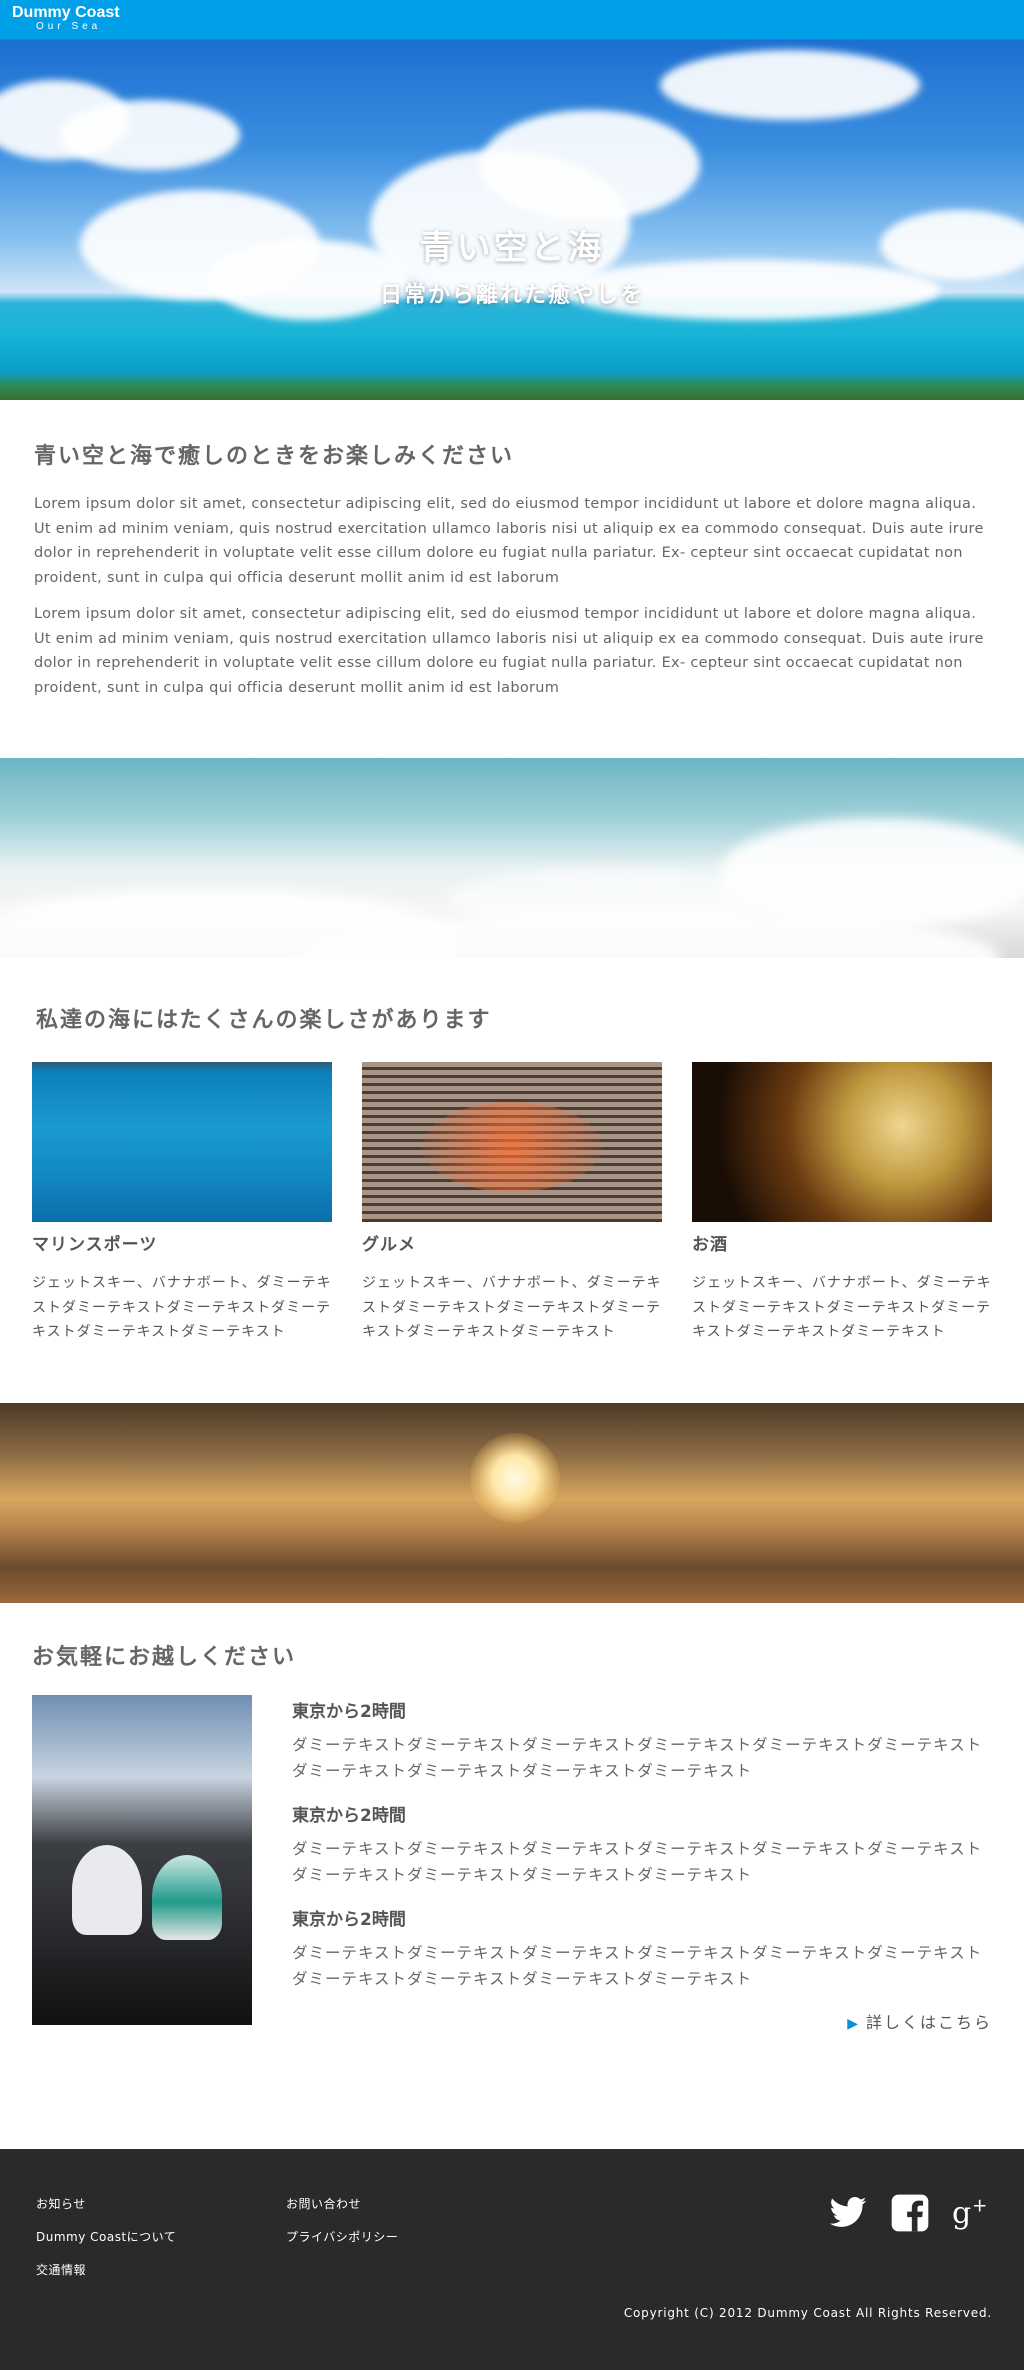 The image size is (1024, 2370). Describe the element at coordinates (164, 1657) in the screenshot. I see `access-heading: お気軽にお越しください` at that location.